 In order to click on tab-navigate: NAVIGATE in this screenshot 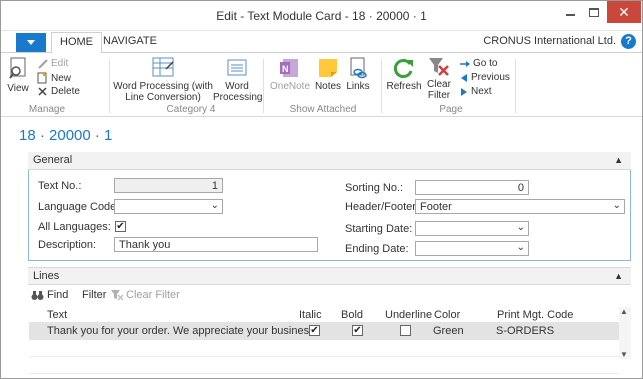, I will do `click(130, 41)`.